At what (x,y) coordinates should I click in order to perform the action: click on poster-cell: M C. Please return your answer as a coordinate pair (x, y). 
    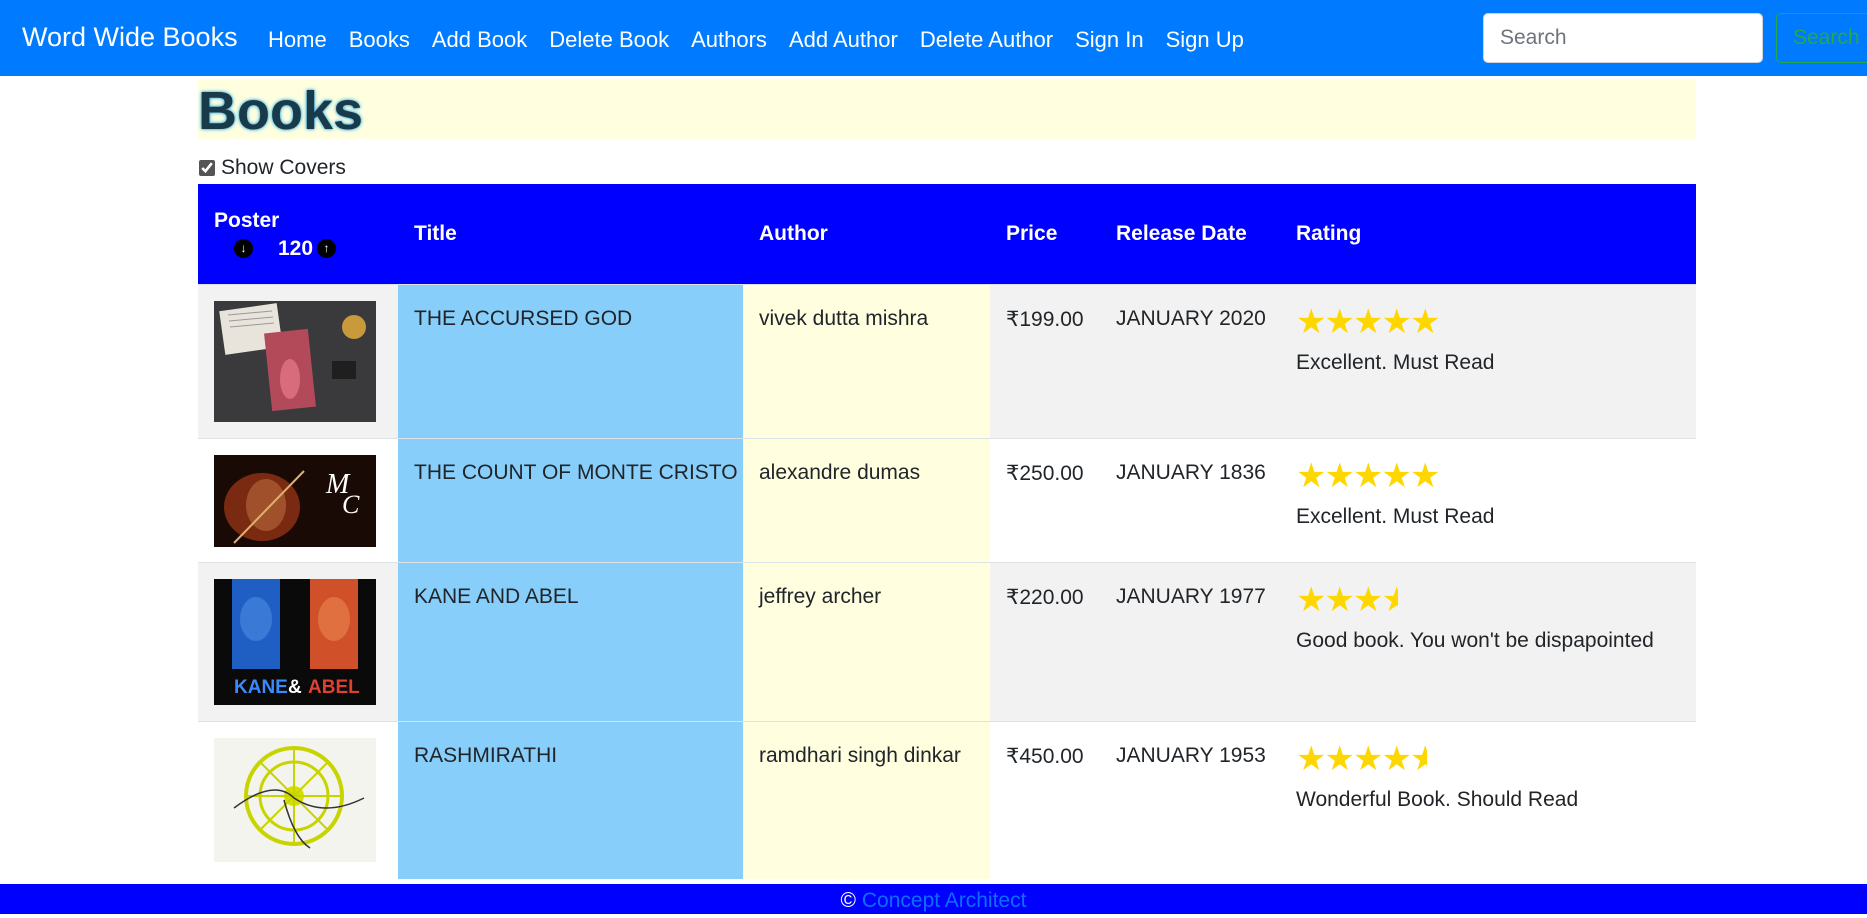
    Looking at the image, I should click on (298, 500).